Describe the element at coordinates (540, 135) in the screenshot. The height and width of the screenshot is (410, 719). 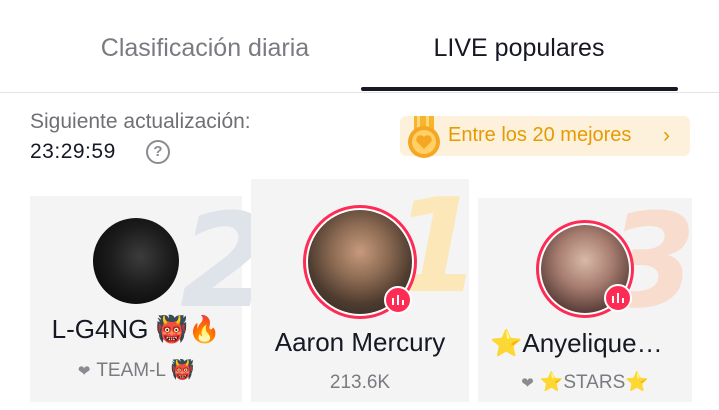
I see `top-20-label: Entre los 20 mejores` at that location.